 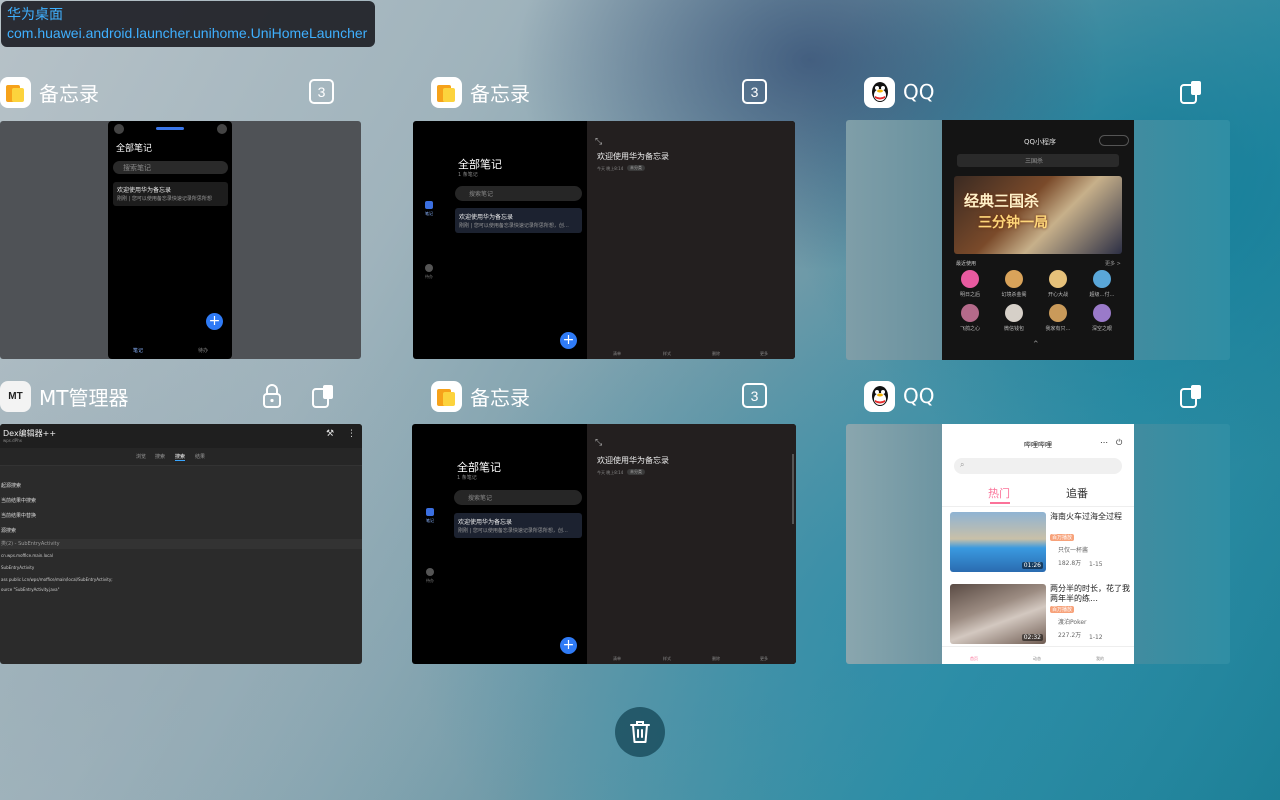 What do you see at coordinates (1100, 658) in the screenshot?
I see `nav-mine: 我的` at bounding box center [1100, 658].